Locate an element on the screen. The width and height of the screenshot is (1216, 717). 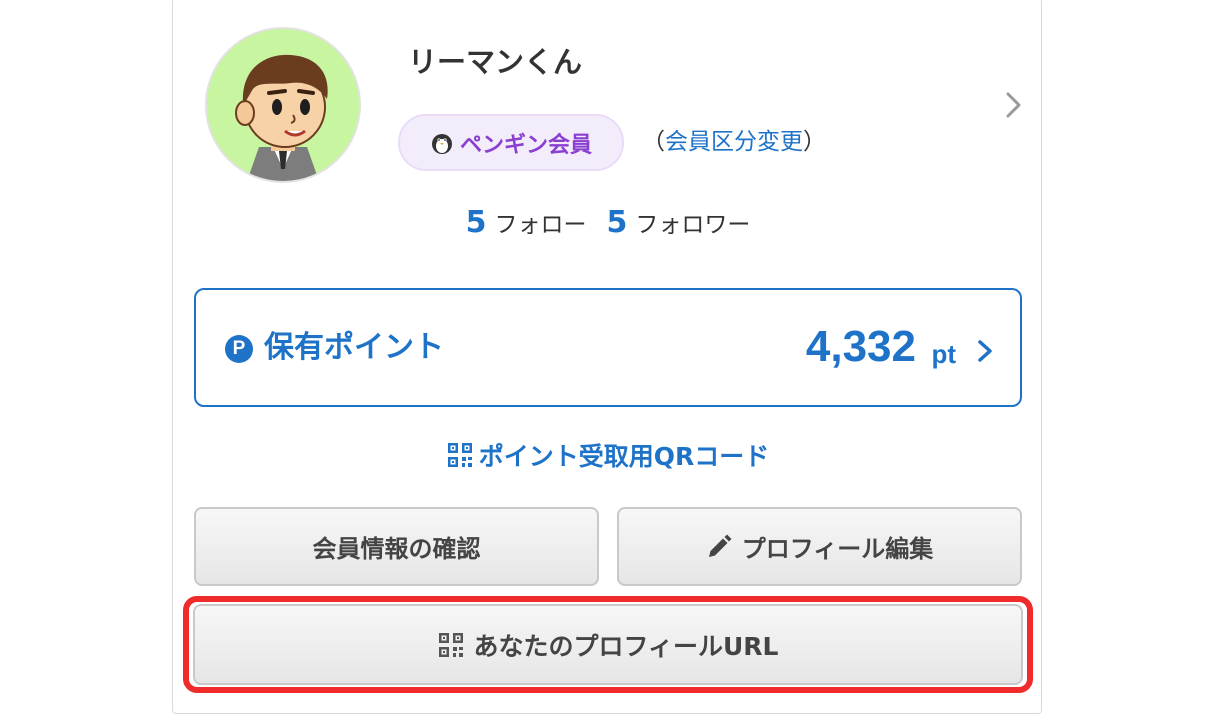
change-membership-link: （会員区分変更） is located at coordinates (734, 142).